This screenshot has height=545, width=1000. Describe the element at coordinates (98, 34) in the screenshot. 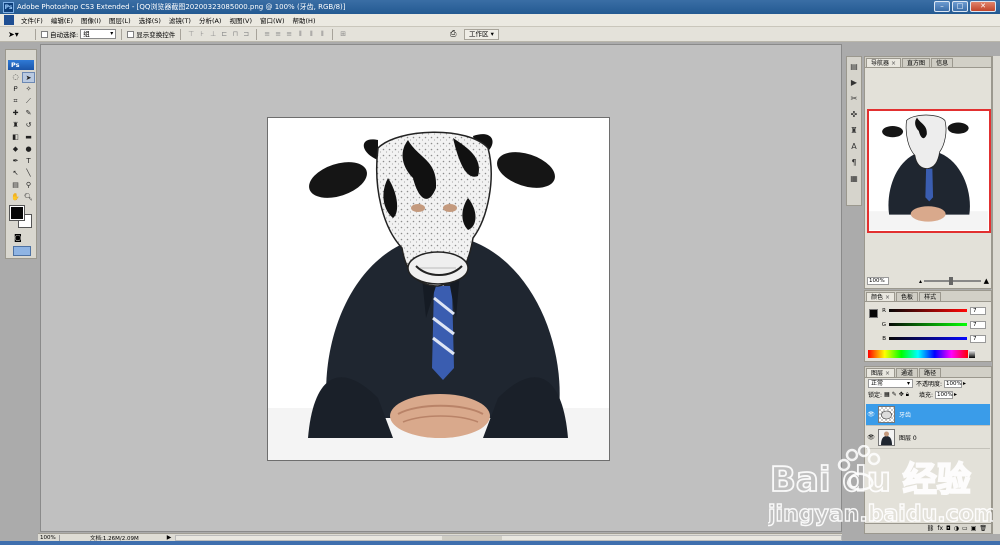

I see `auto-select-dropdown: 组` at that location.